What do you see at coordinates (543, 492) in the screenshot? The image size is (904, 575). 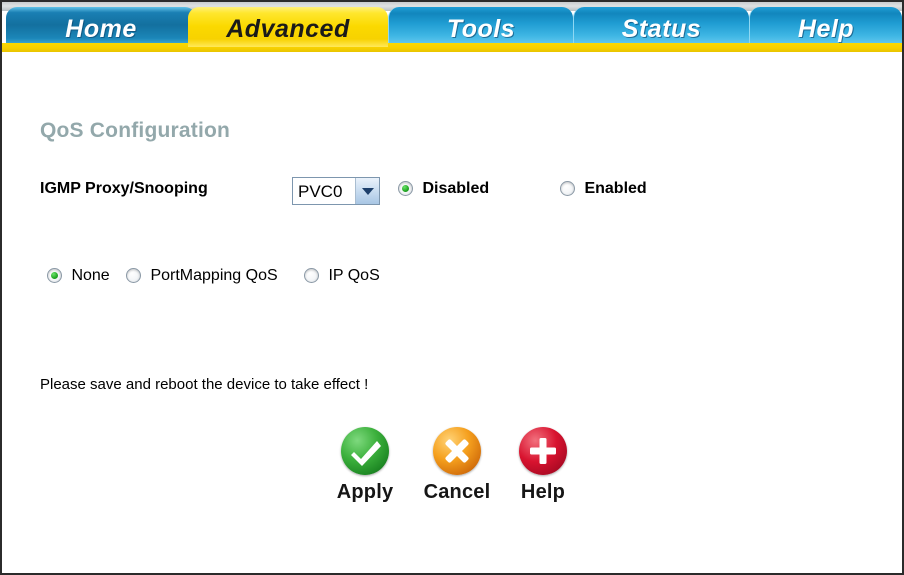 I see `help-button-label: Help` at bounding box center [543, 492].